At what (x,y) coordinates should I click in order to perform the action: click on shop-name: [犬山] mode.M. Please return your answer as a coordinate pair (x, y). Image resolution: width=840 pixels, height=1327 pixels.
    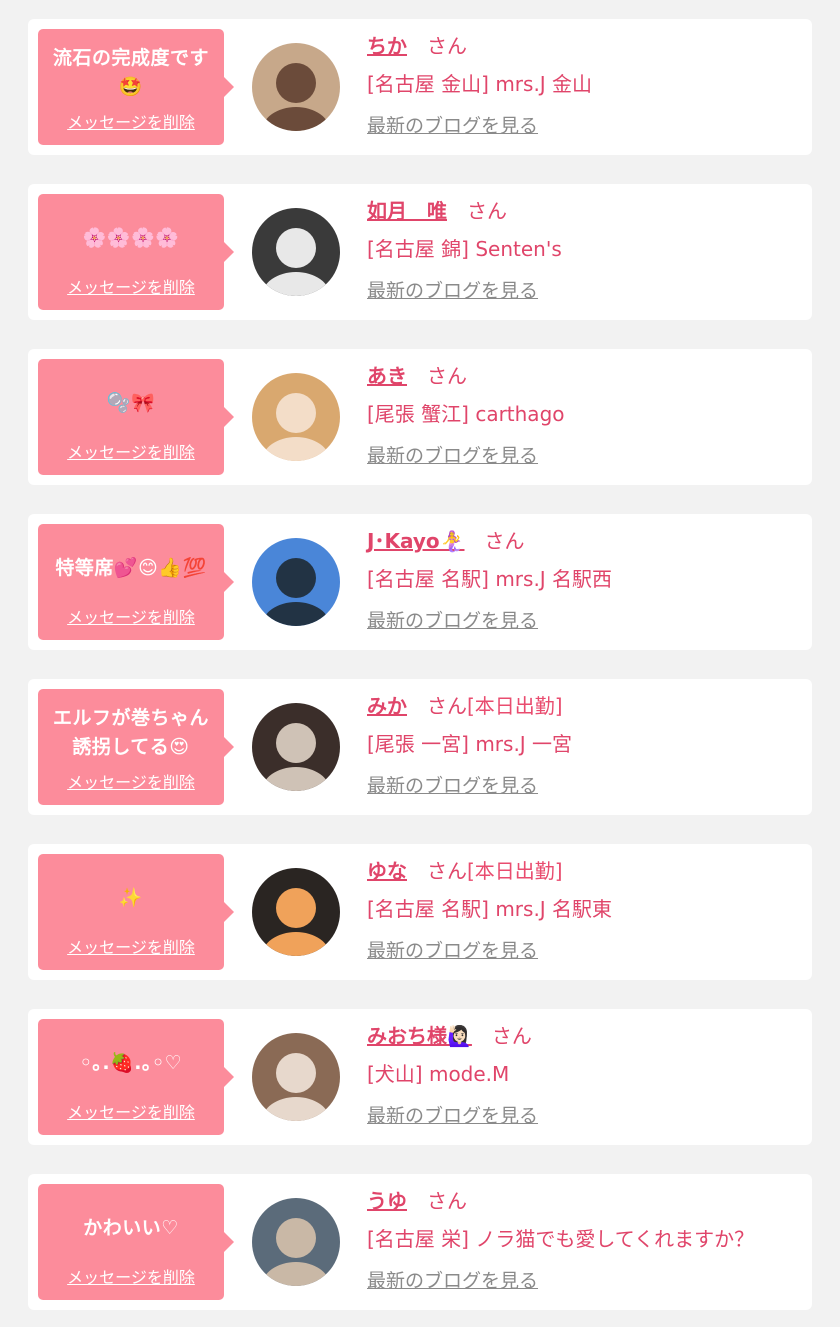
    Looking at the image, I should click on (438, 1074).